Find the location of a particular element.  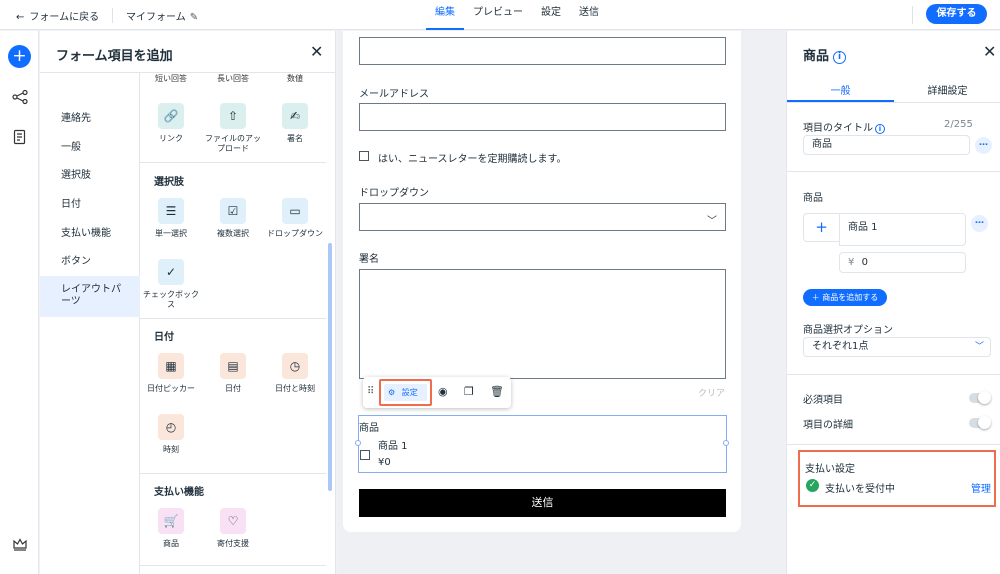

category-list: 連絡先 一般 選択肢 日付 支払い機能 ボタン レイアウトパーツ is located at coordinates (90, 323).